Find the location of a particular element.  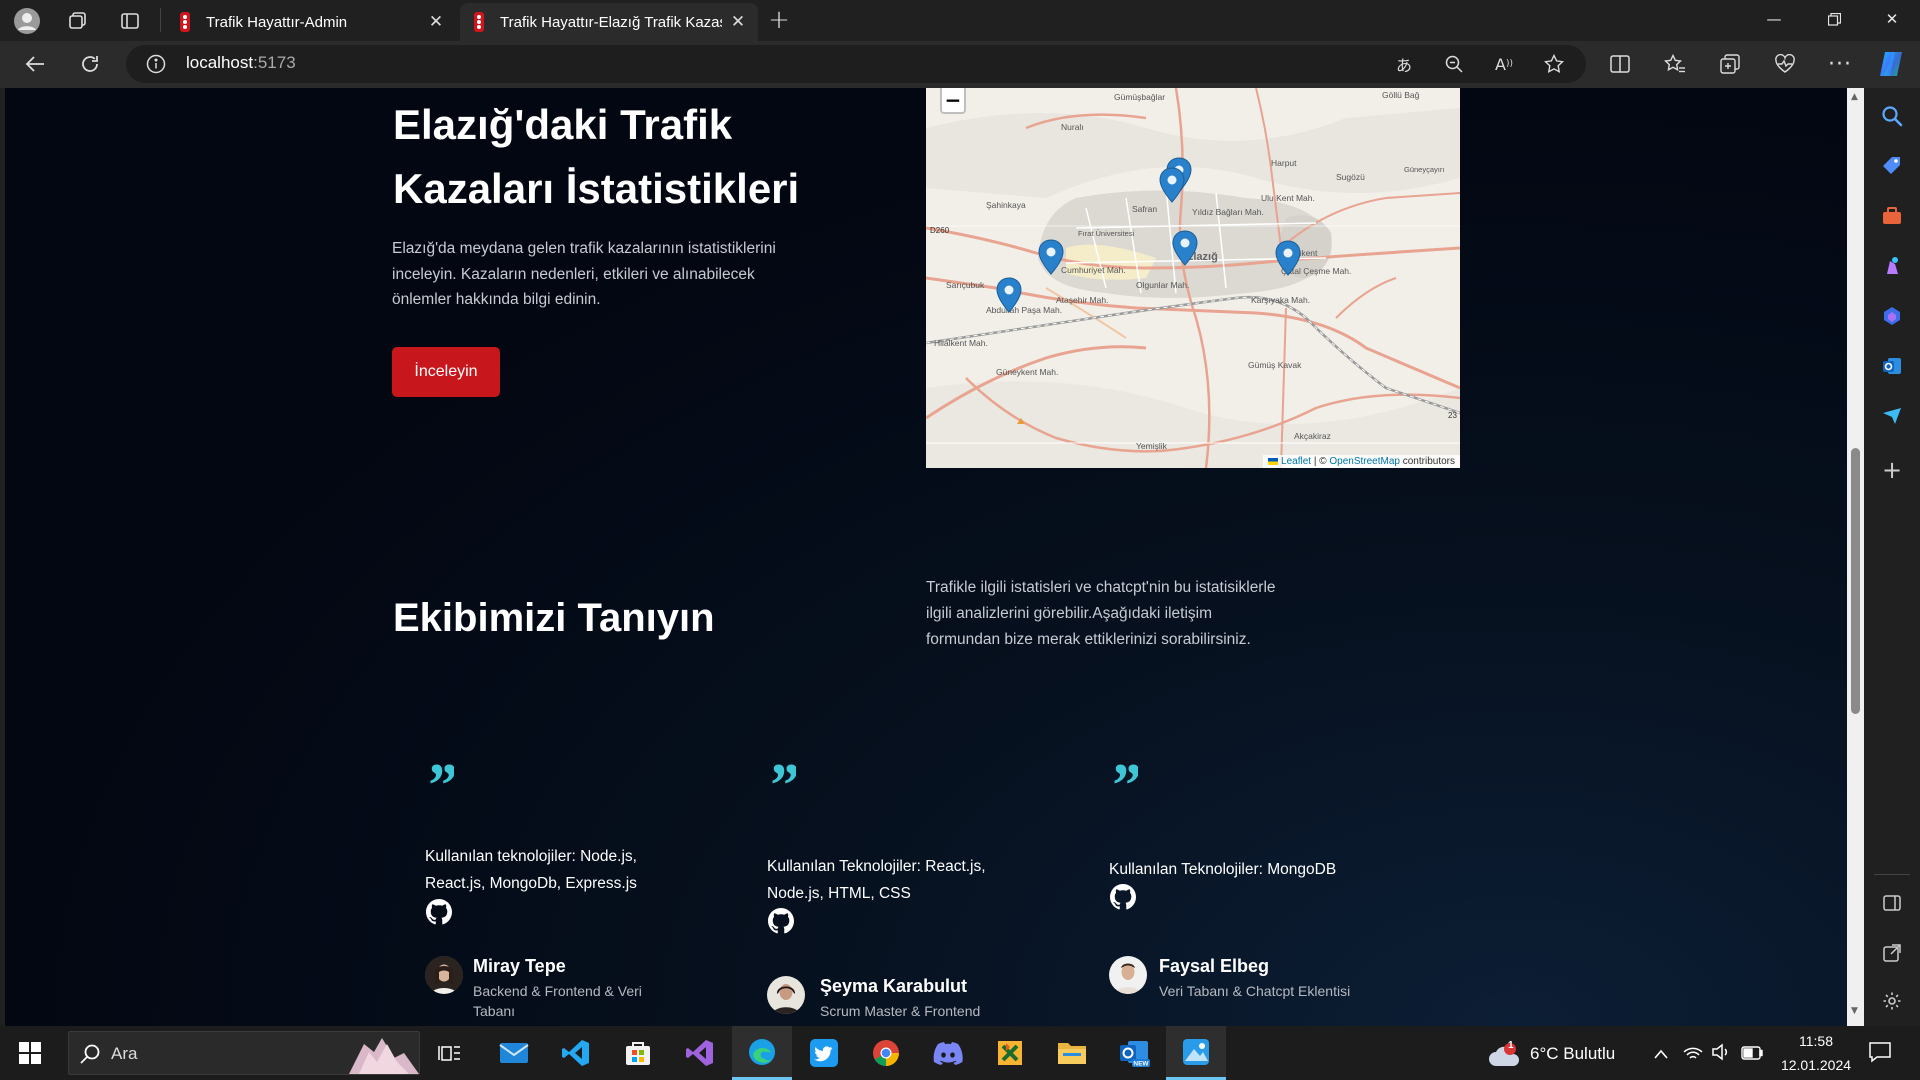

browser-essentials-icon is located at coordinates (1785, 64).